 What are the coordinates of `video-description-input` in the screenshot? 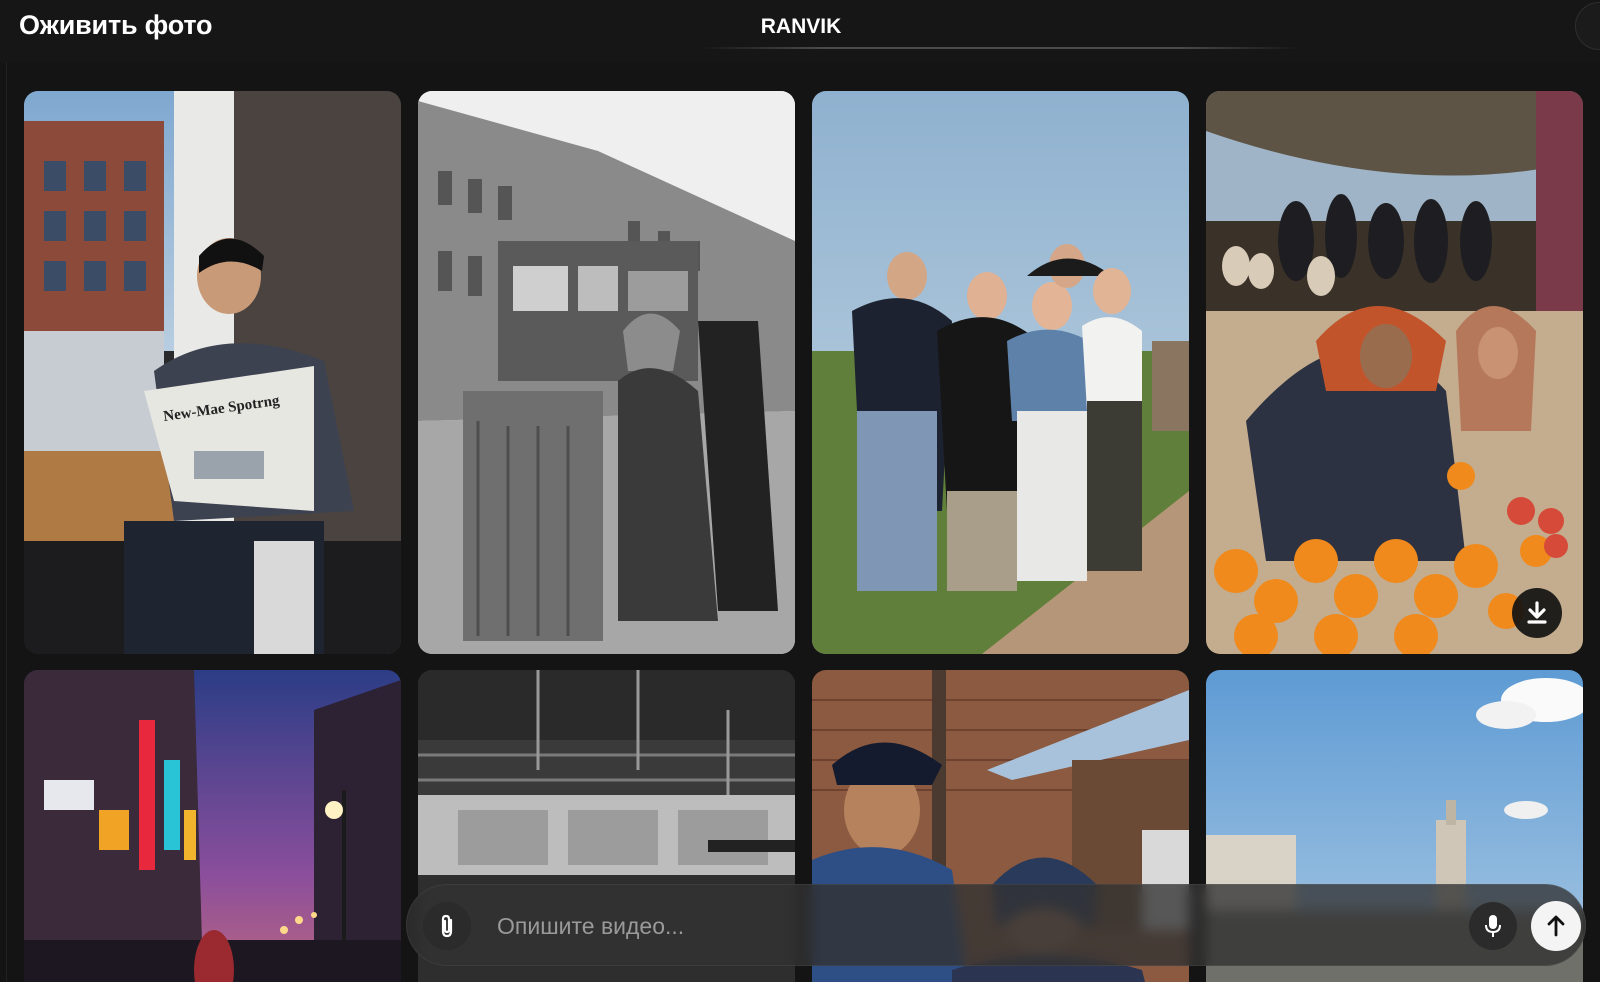 It's located at (947, 926).